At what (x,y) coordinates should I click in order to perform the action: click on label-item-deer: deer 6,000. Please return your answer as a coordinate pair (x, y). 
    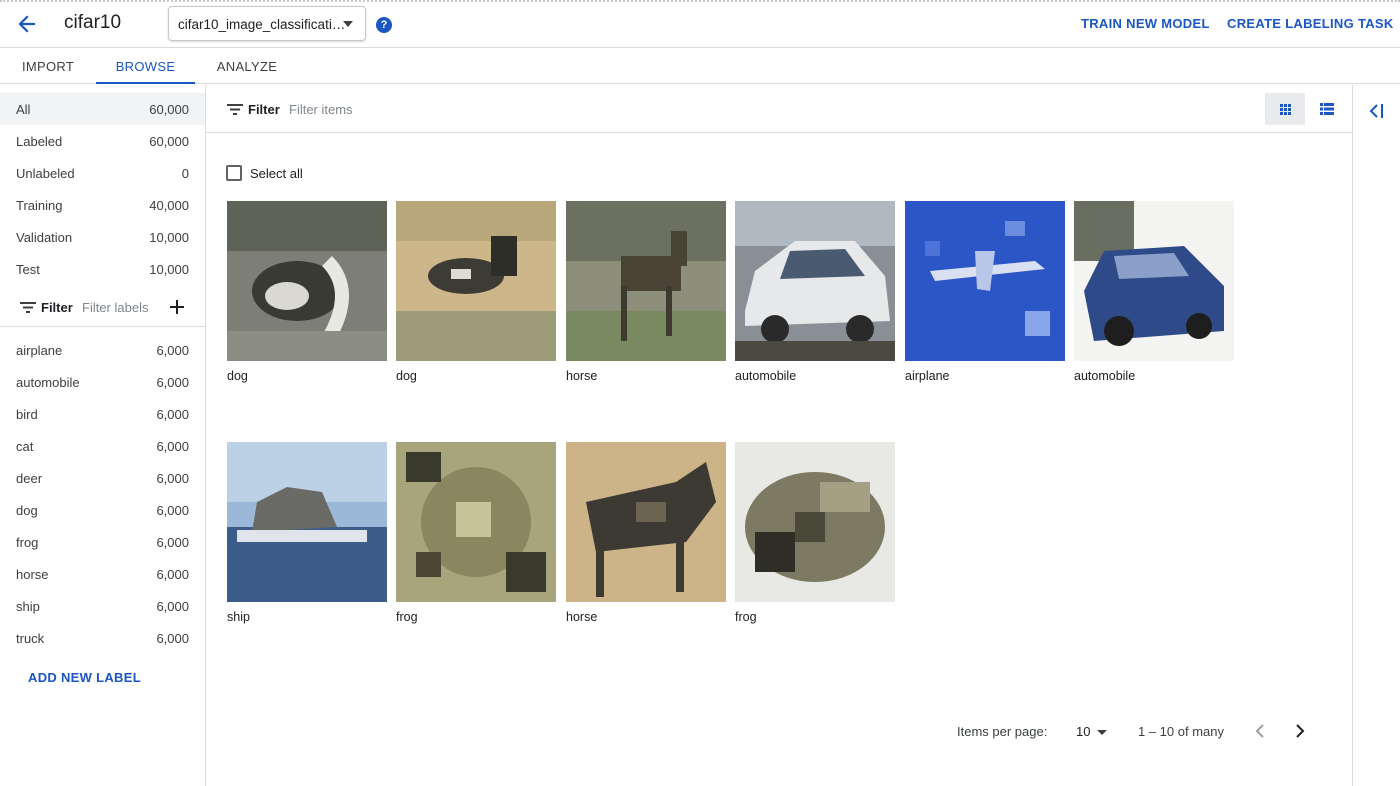
    Looking at the image, I should click on (102, 478).